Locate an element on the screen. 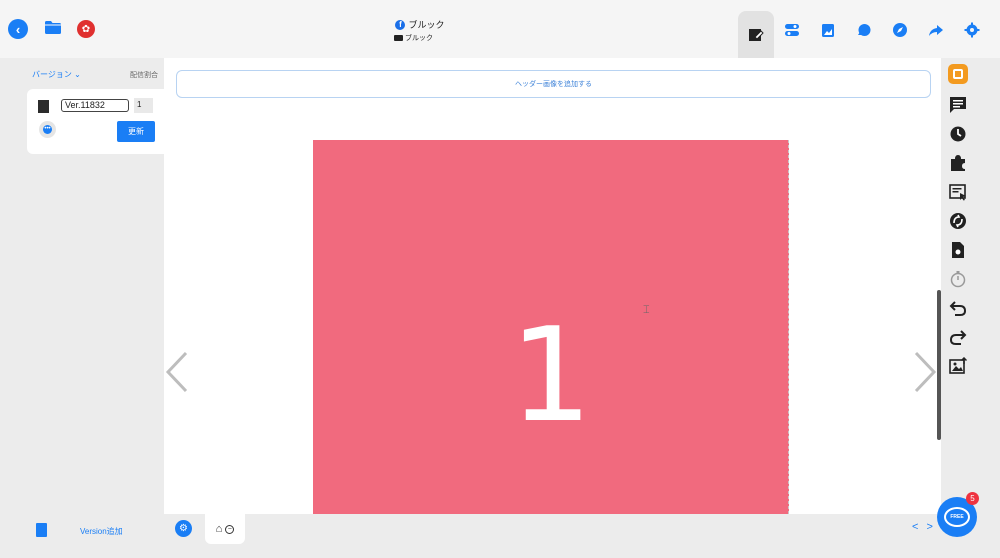  document-icon is located at coordinates (43, 106).